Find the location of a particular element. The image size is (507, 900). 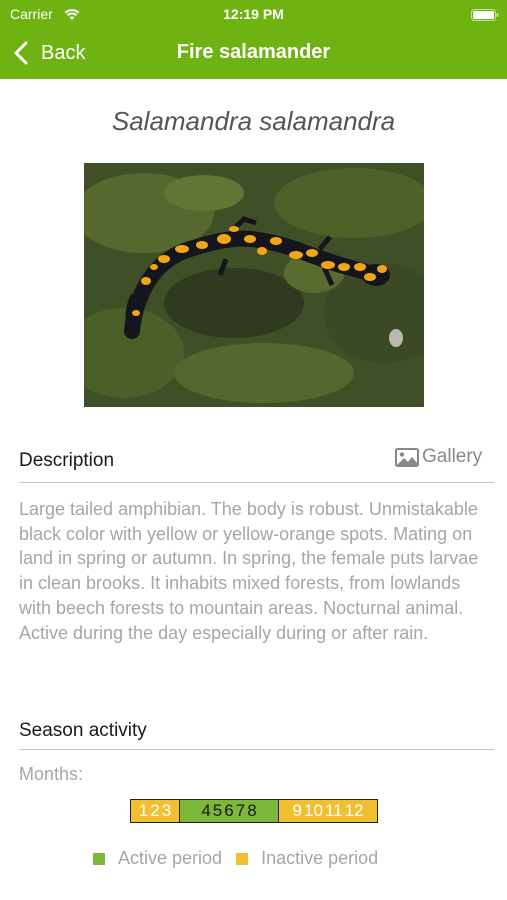

month-label: 12 is located at coordinates (354, 810).